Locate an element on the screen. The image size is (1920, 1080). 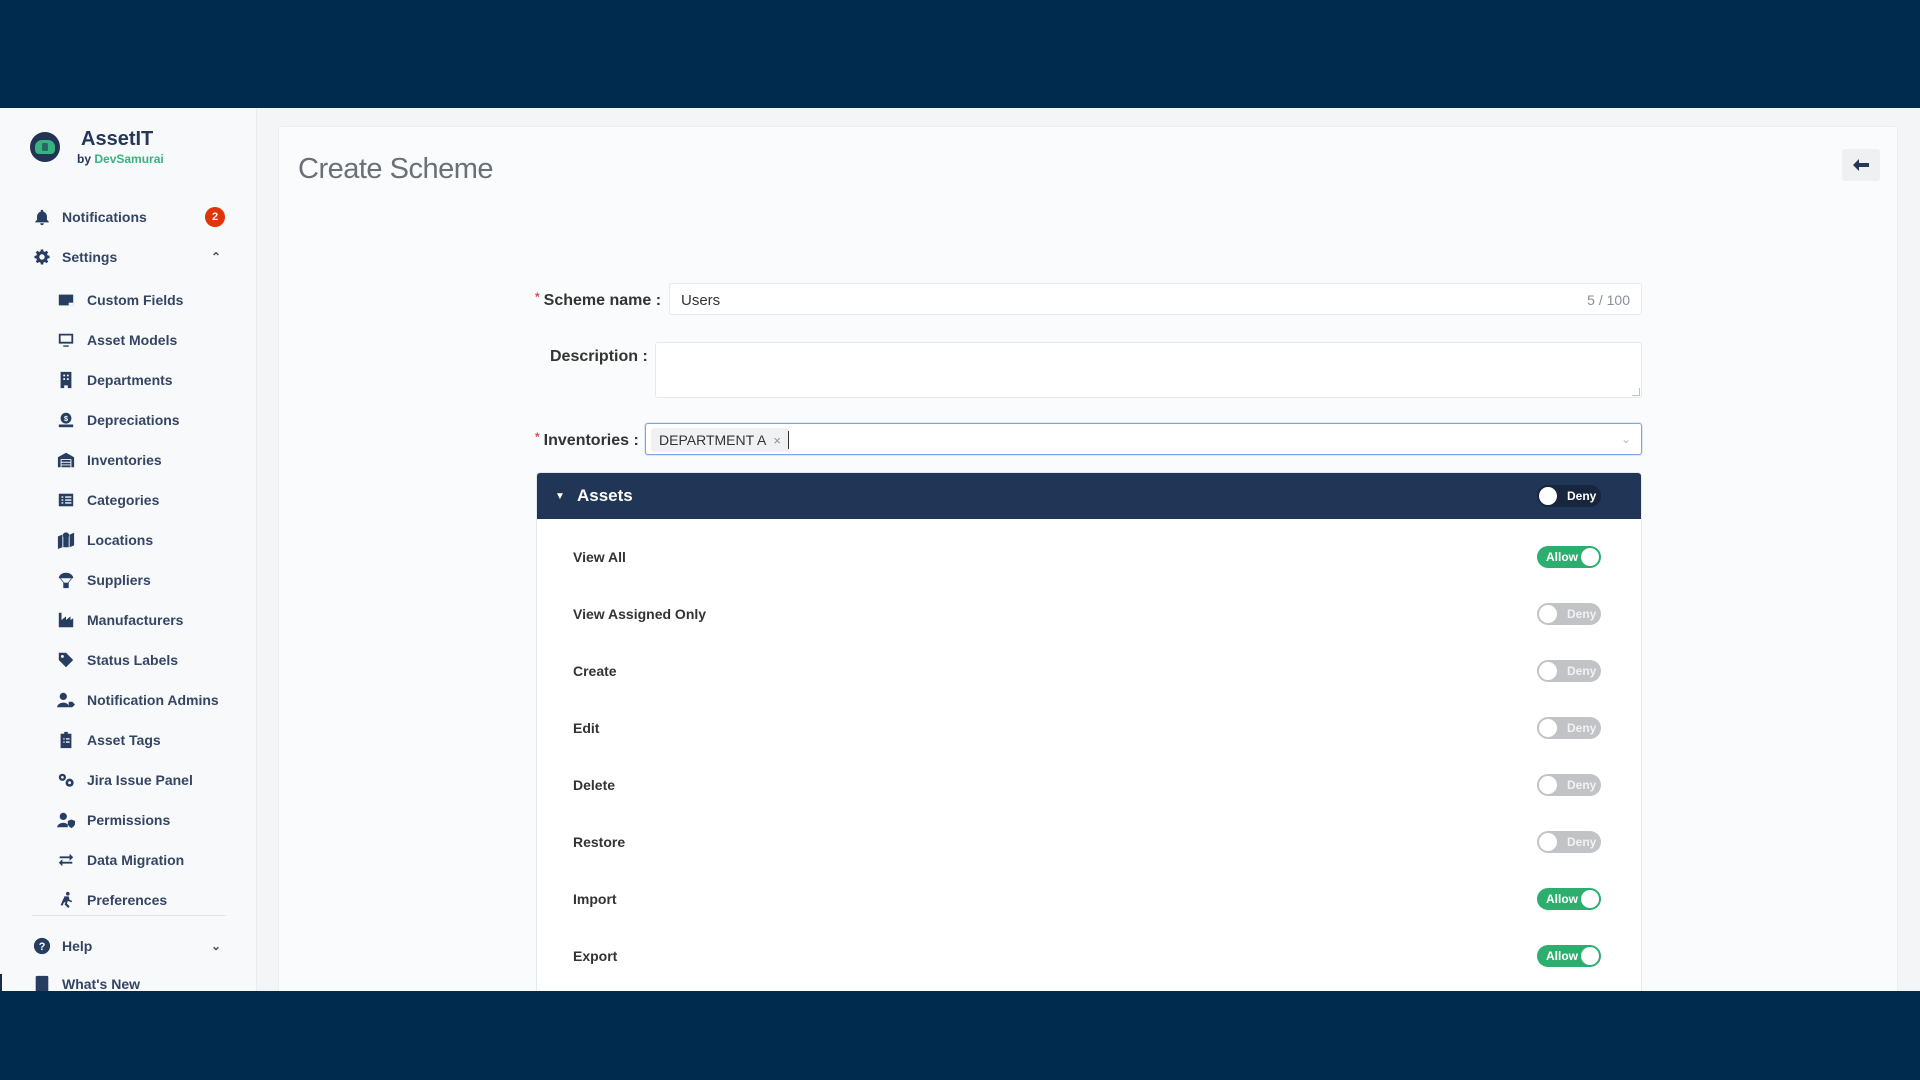
assets-master-toggle: Deny is located at coordinates (1569, 496).